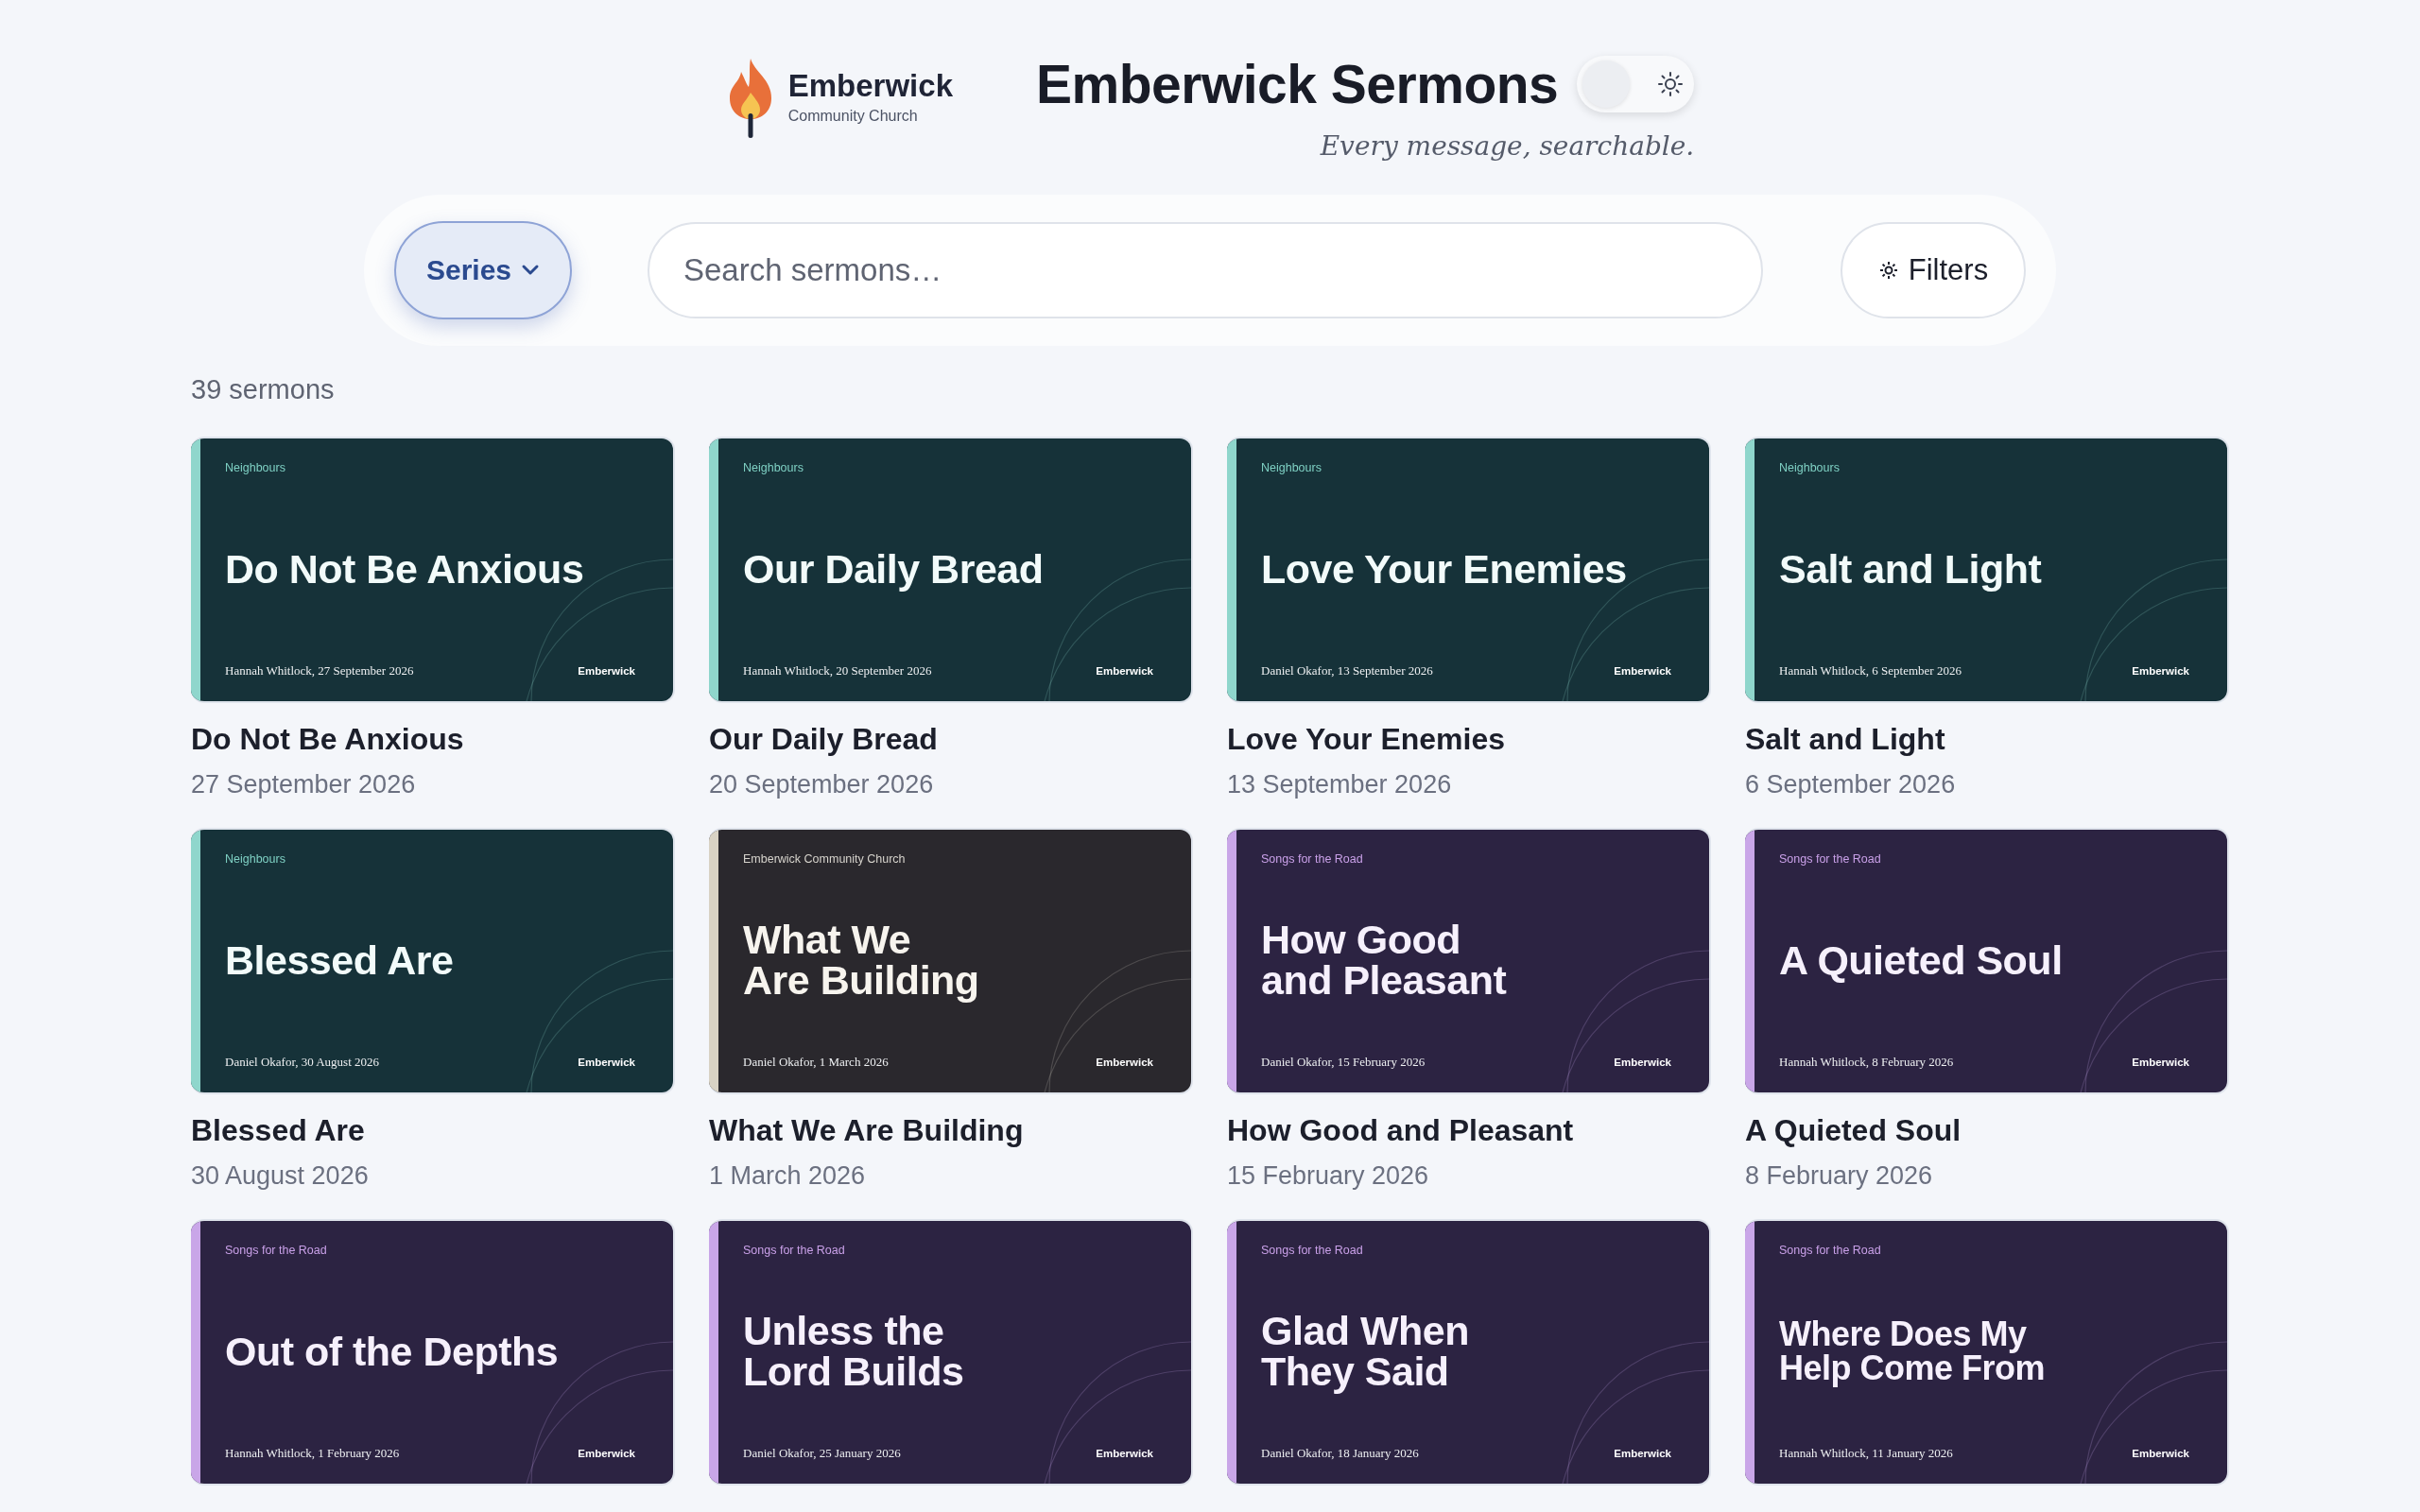 This screenshot has height=1512, width=2420. What do you see at coordinates (327, 739) in the screenshot?
I see `sermon-title: Do Not Be Anxious` at bounding box center [327, 739].